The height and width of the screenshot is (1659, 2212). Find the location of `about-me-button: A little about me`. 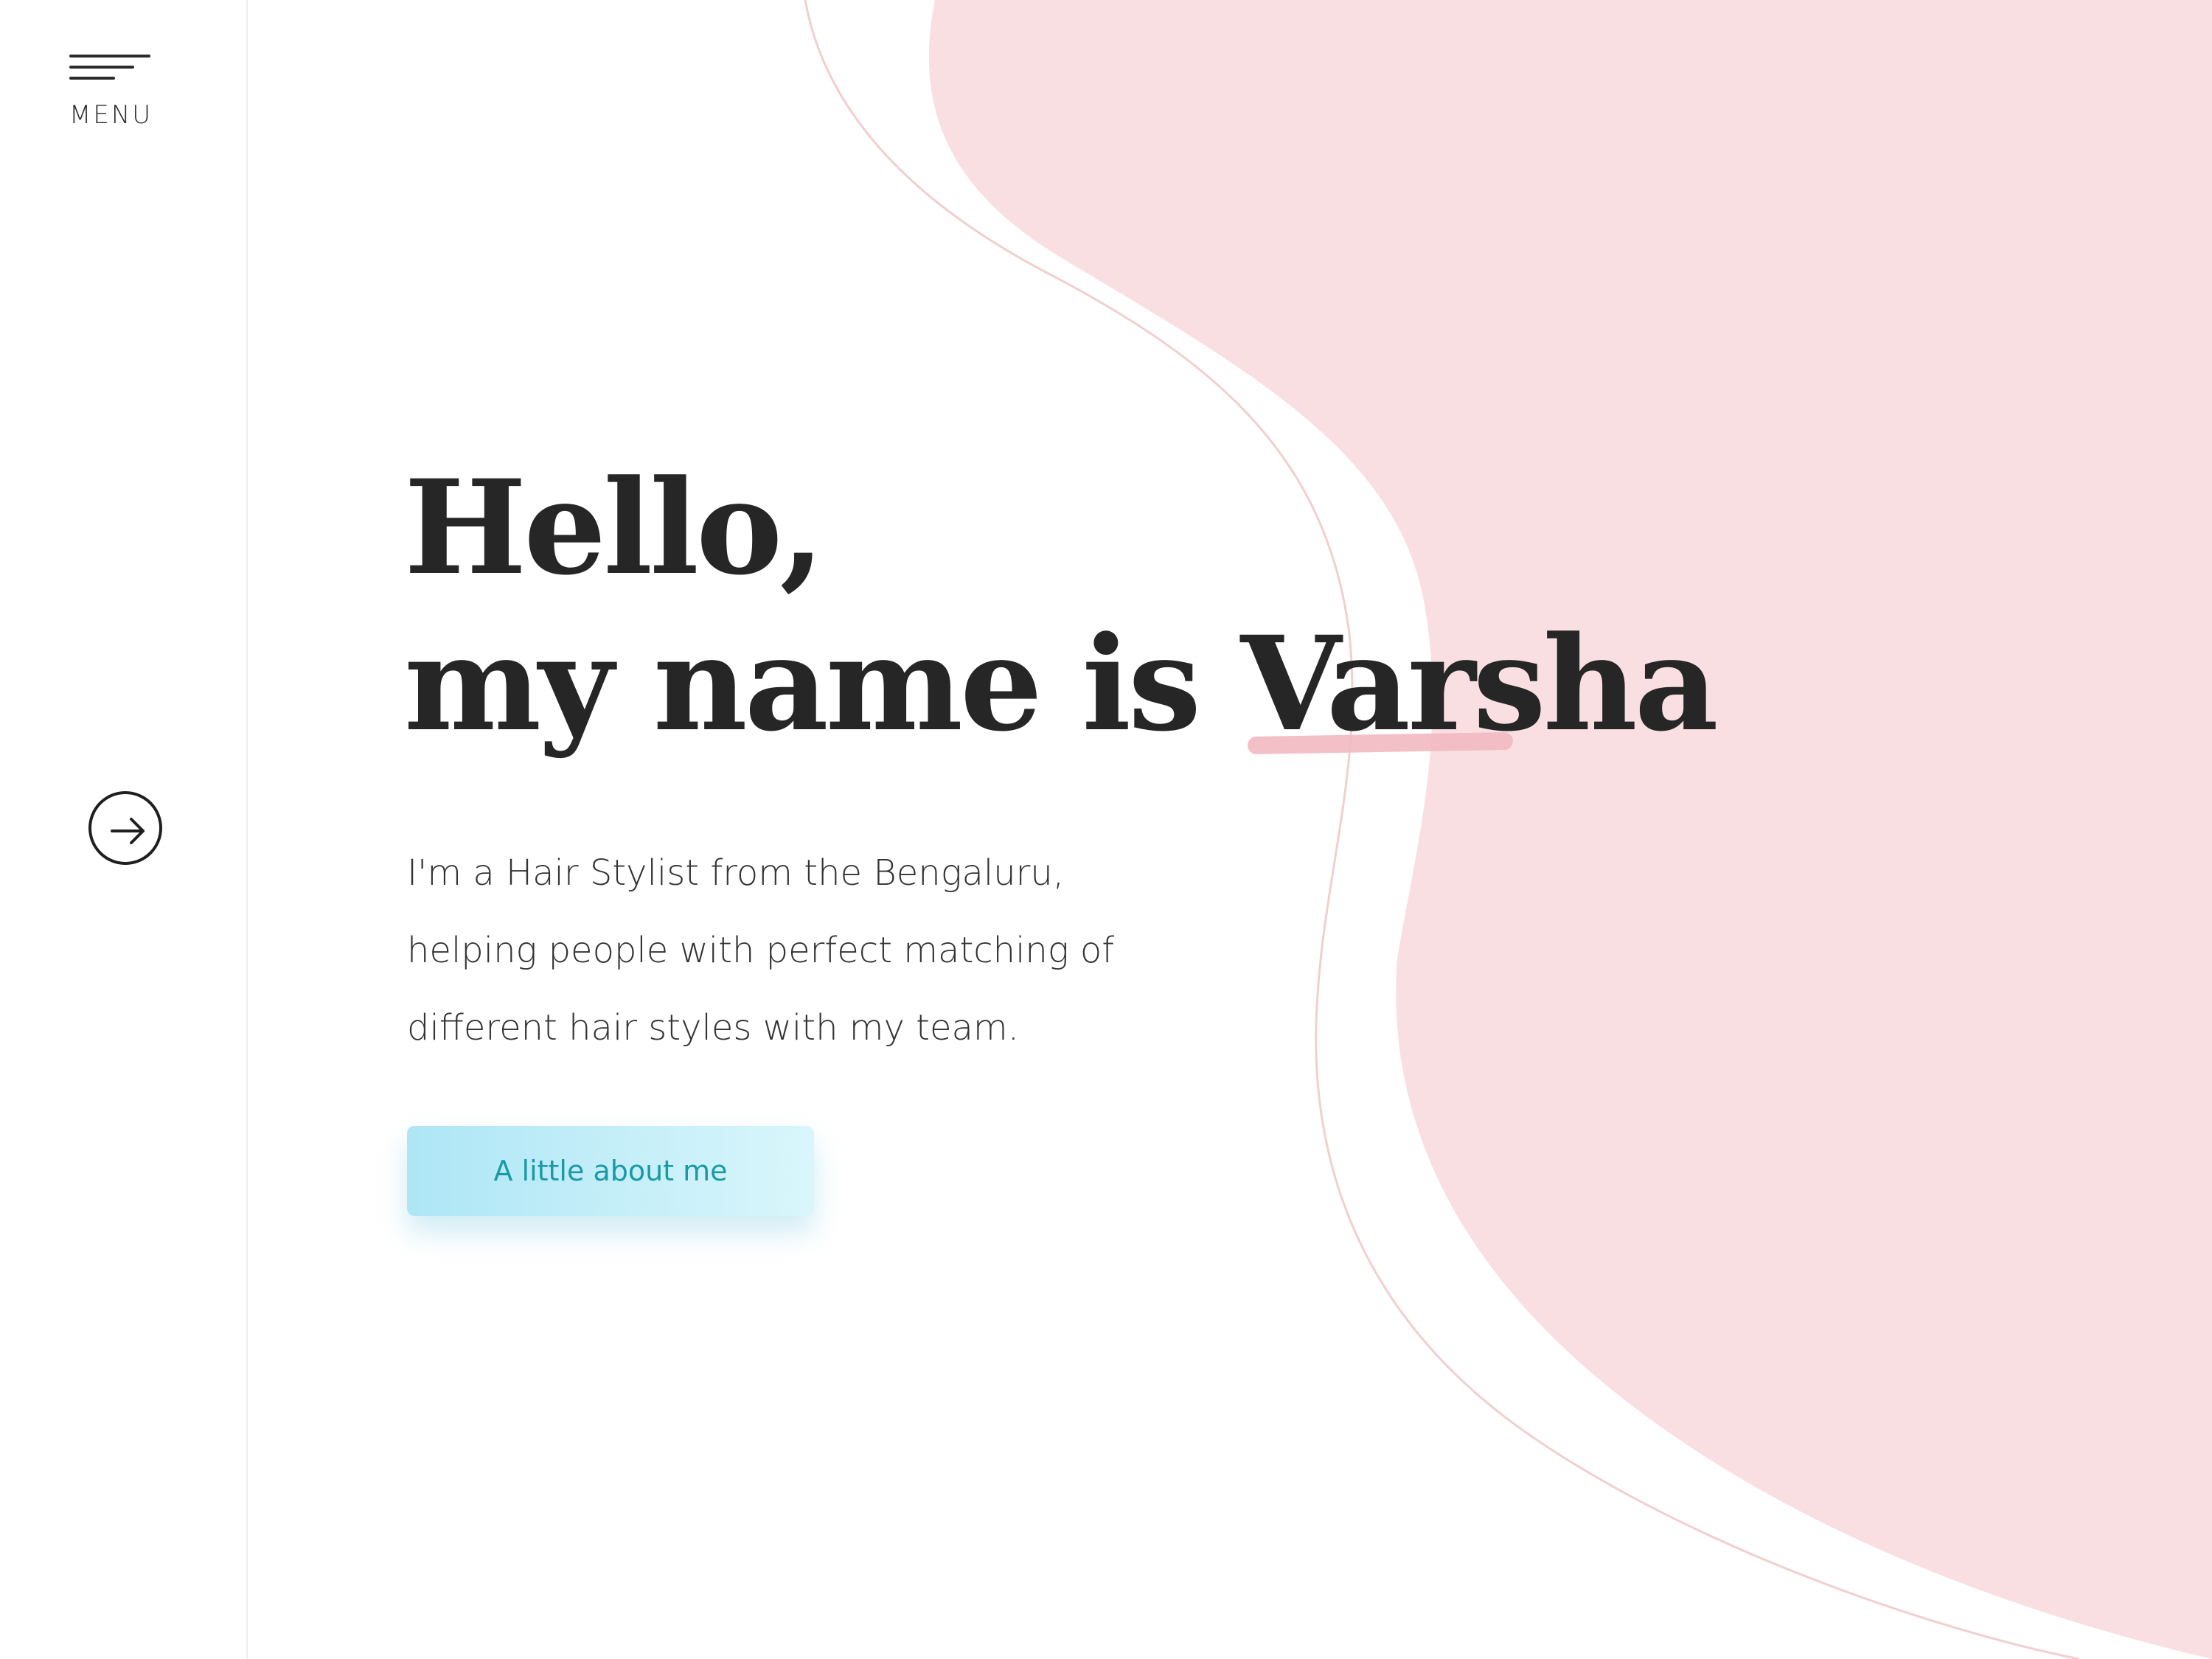

about-me-button: A little about me is located at coordinates (610, 1171).